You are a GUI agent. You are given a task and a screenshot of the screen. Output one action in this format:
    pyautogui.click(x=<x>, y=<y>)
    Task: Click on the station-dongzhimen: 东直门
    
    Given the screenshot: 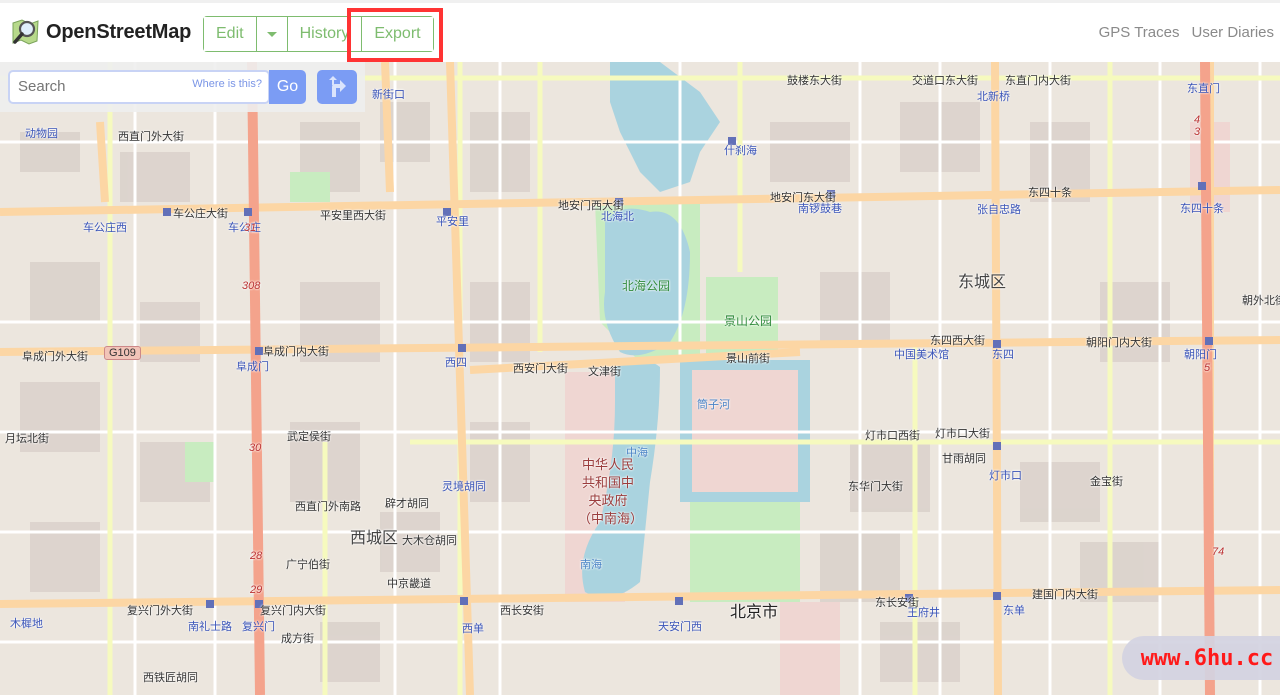 What is the action you would take?
    pyautogui.click(x=1203, y=89)
    